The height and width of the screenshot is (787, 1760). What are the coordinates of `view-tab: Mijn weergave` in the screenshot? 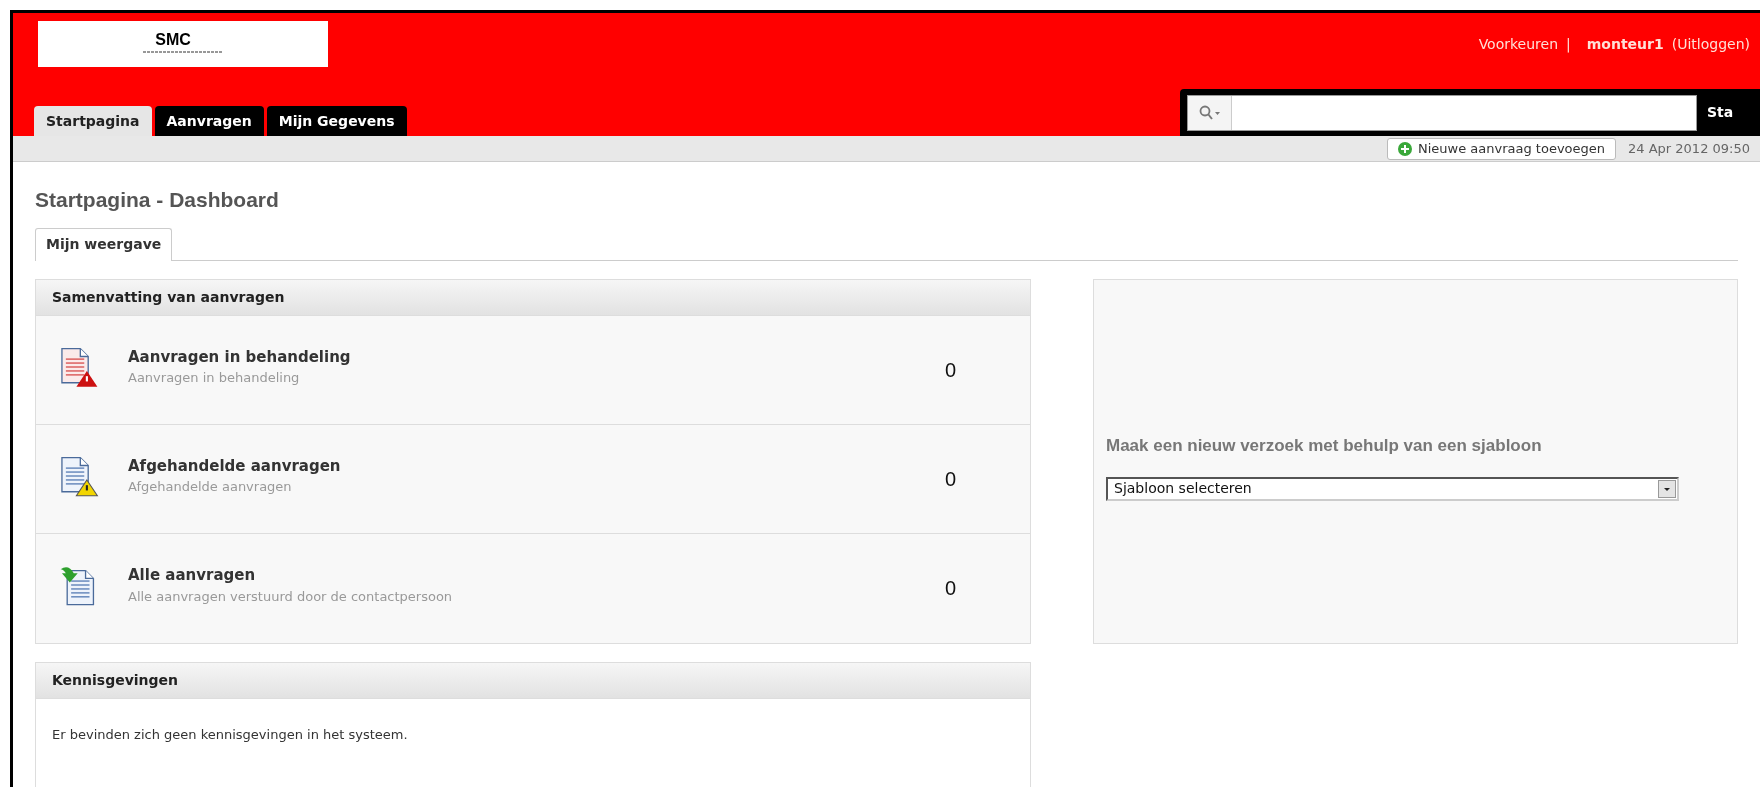 It's located at (104, 244).